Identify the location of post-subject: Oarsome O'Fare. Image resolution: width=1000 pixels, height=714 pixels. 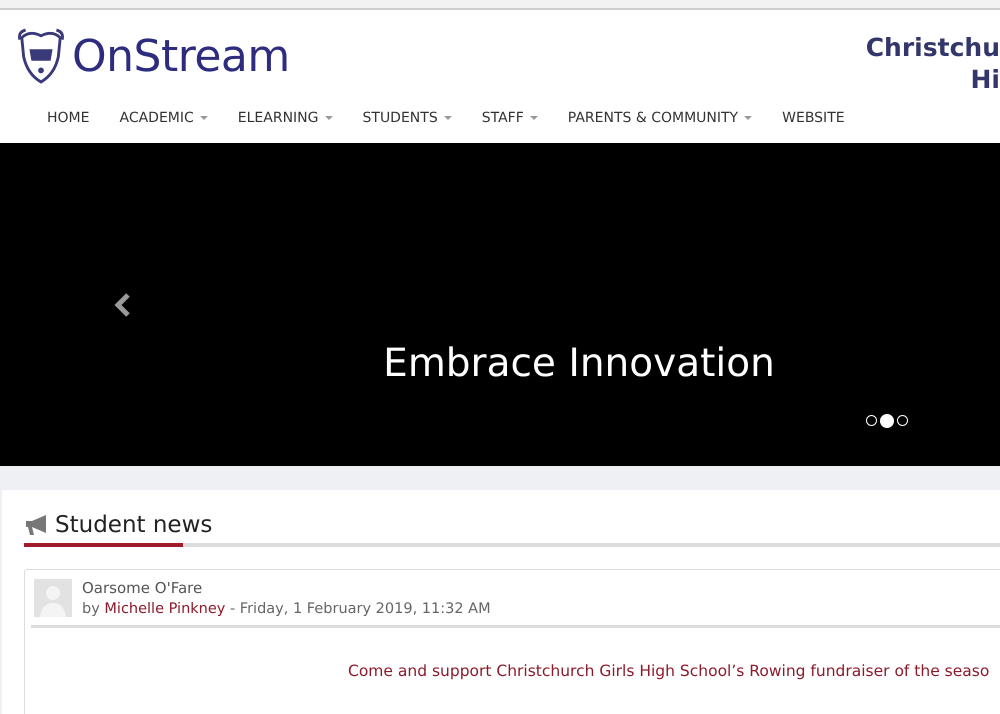
(286, 588).